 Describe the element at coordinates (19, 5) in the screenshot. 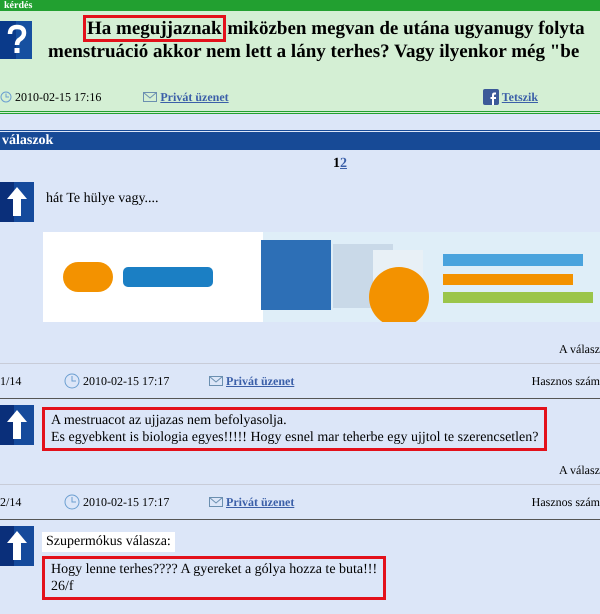

I see `section-title: kérdés` at that location.